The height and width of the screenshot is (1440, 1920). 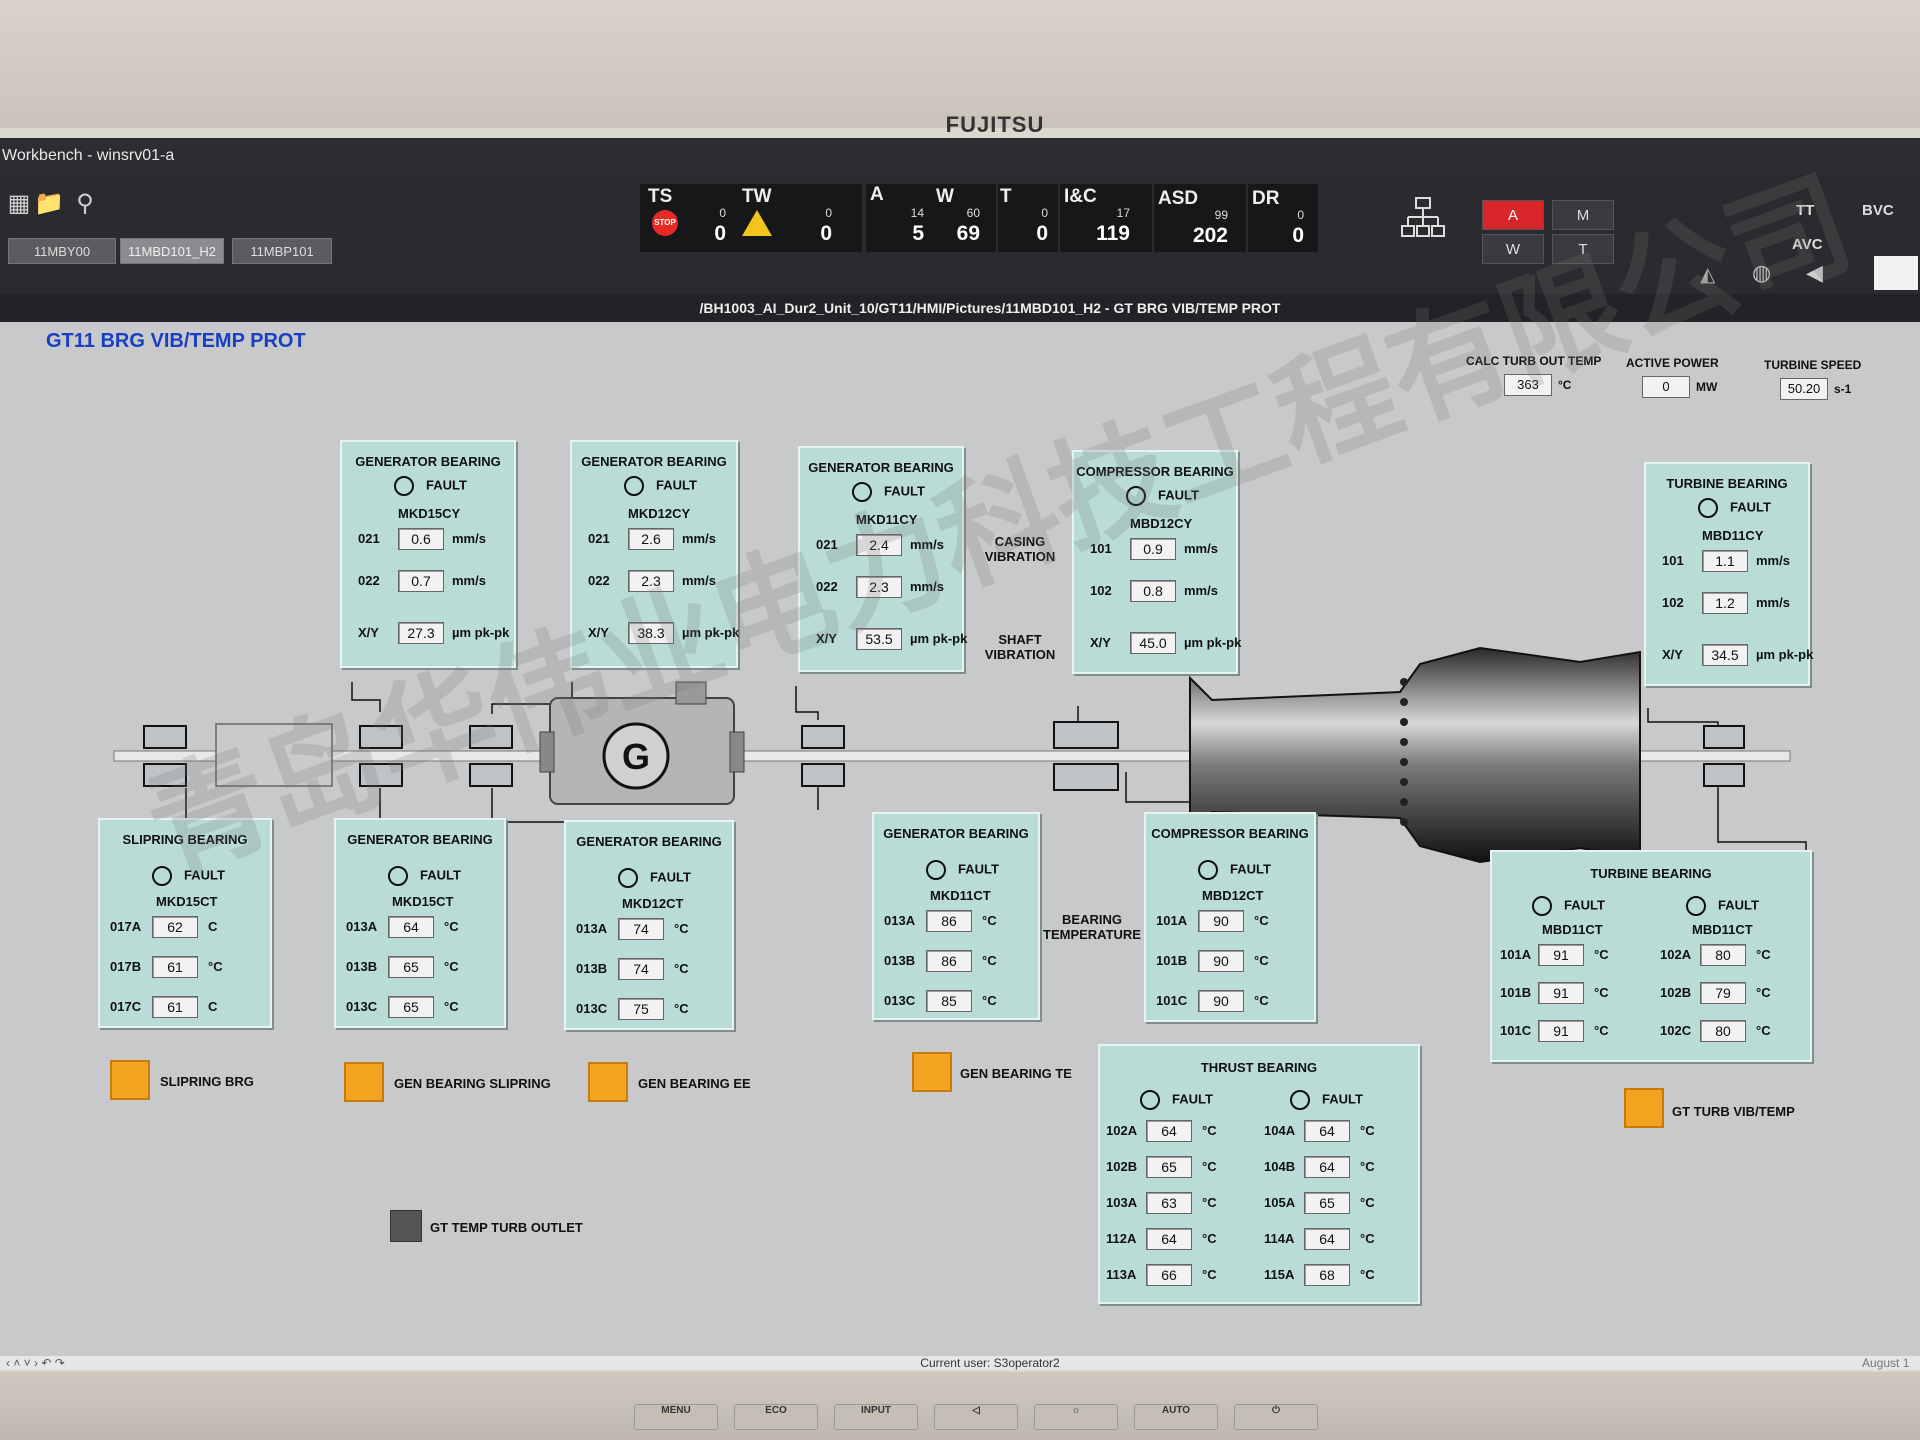 I want to click on alarm-a-count: 5, so click(x=918, y=233).